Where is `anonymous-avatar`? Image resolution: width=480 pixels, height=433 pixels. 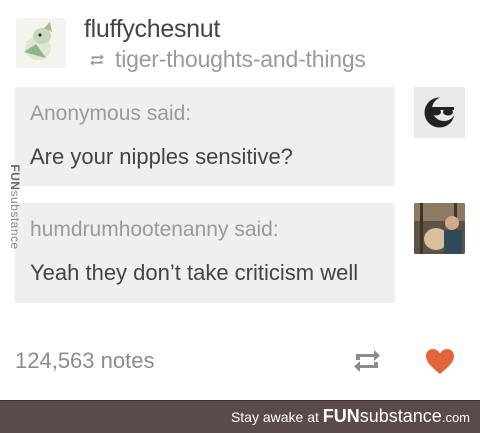
anonymous-avatar is located at coordinates (439, 112).